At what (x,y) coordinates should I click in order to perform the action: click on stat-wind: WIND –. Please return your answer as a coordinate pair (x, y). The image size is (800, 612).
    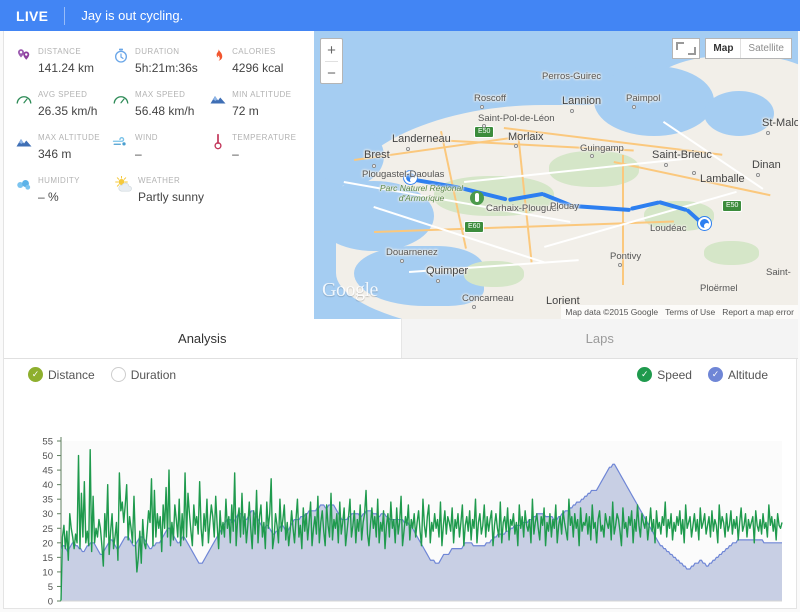
    Looking at the image, I should click on (157, 144).